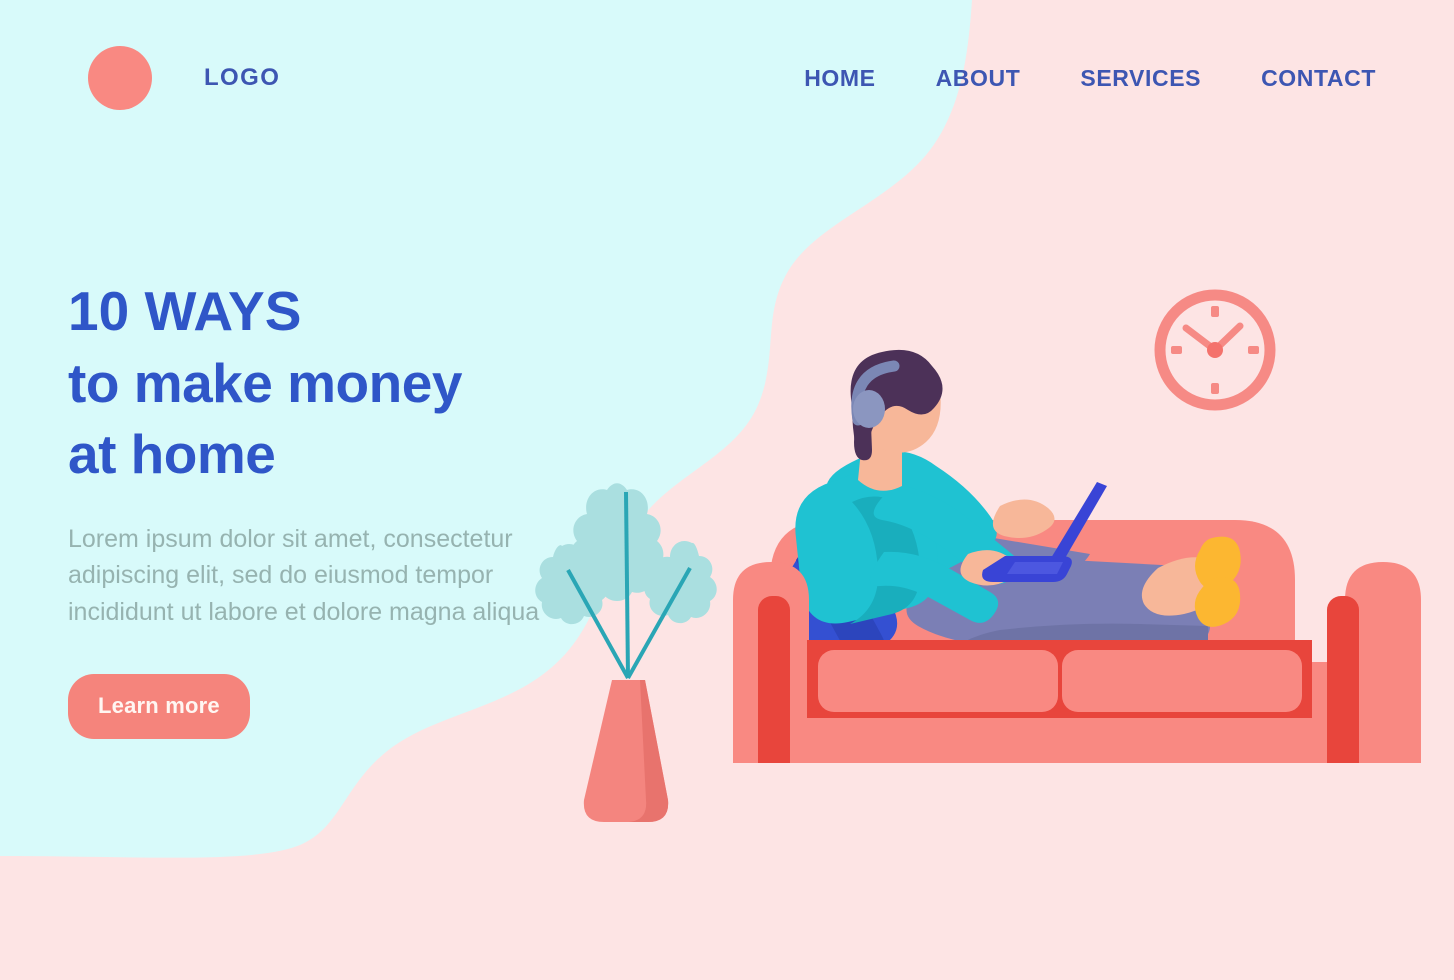 This screenshot has width=1454, height=980. What do you see at coordinates (774, 731) in the screenshot?
I see `sofa-left-arm-inner-lower` at bounding box center [774, 731].